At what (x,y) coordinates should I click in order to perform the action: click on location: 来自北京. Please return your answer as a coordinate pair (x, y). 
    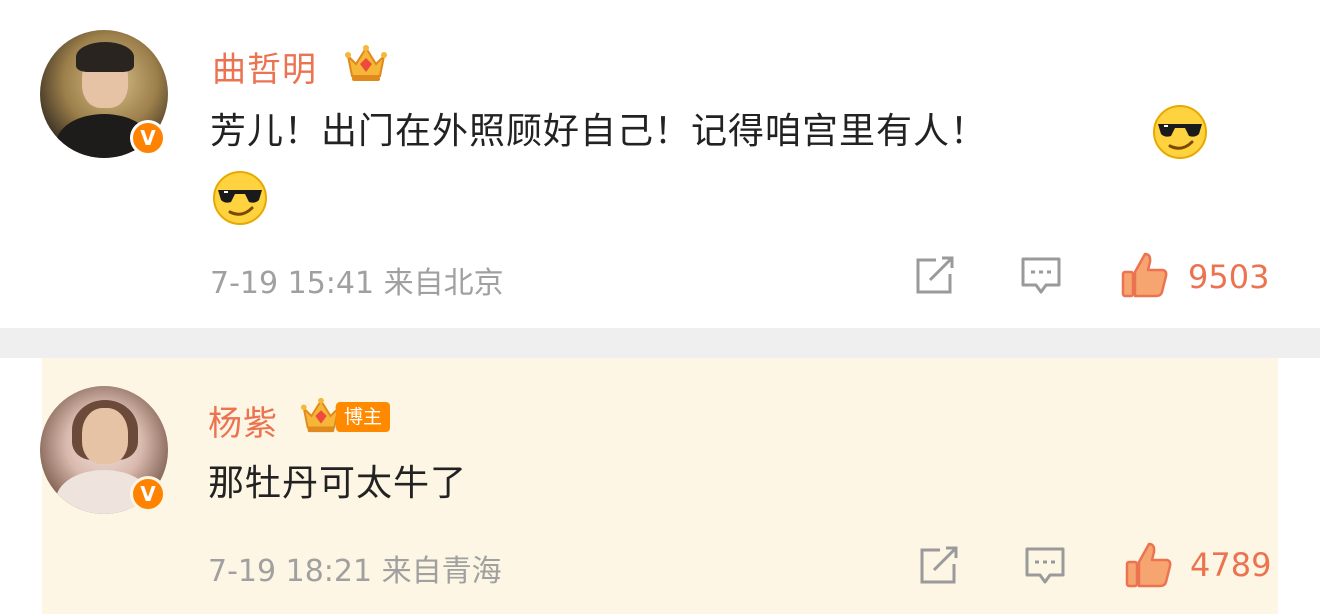
    Looking at the image, I should click on (443, 283).